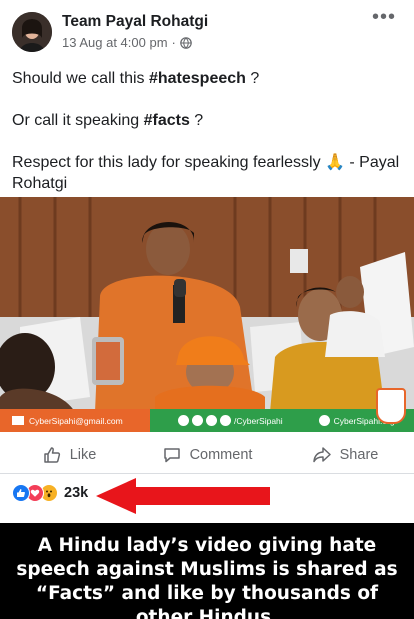  I want to click on share-icon, so click(321, 454).